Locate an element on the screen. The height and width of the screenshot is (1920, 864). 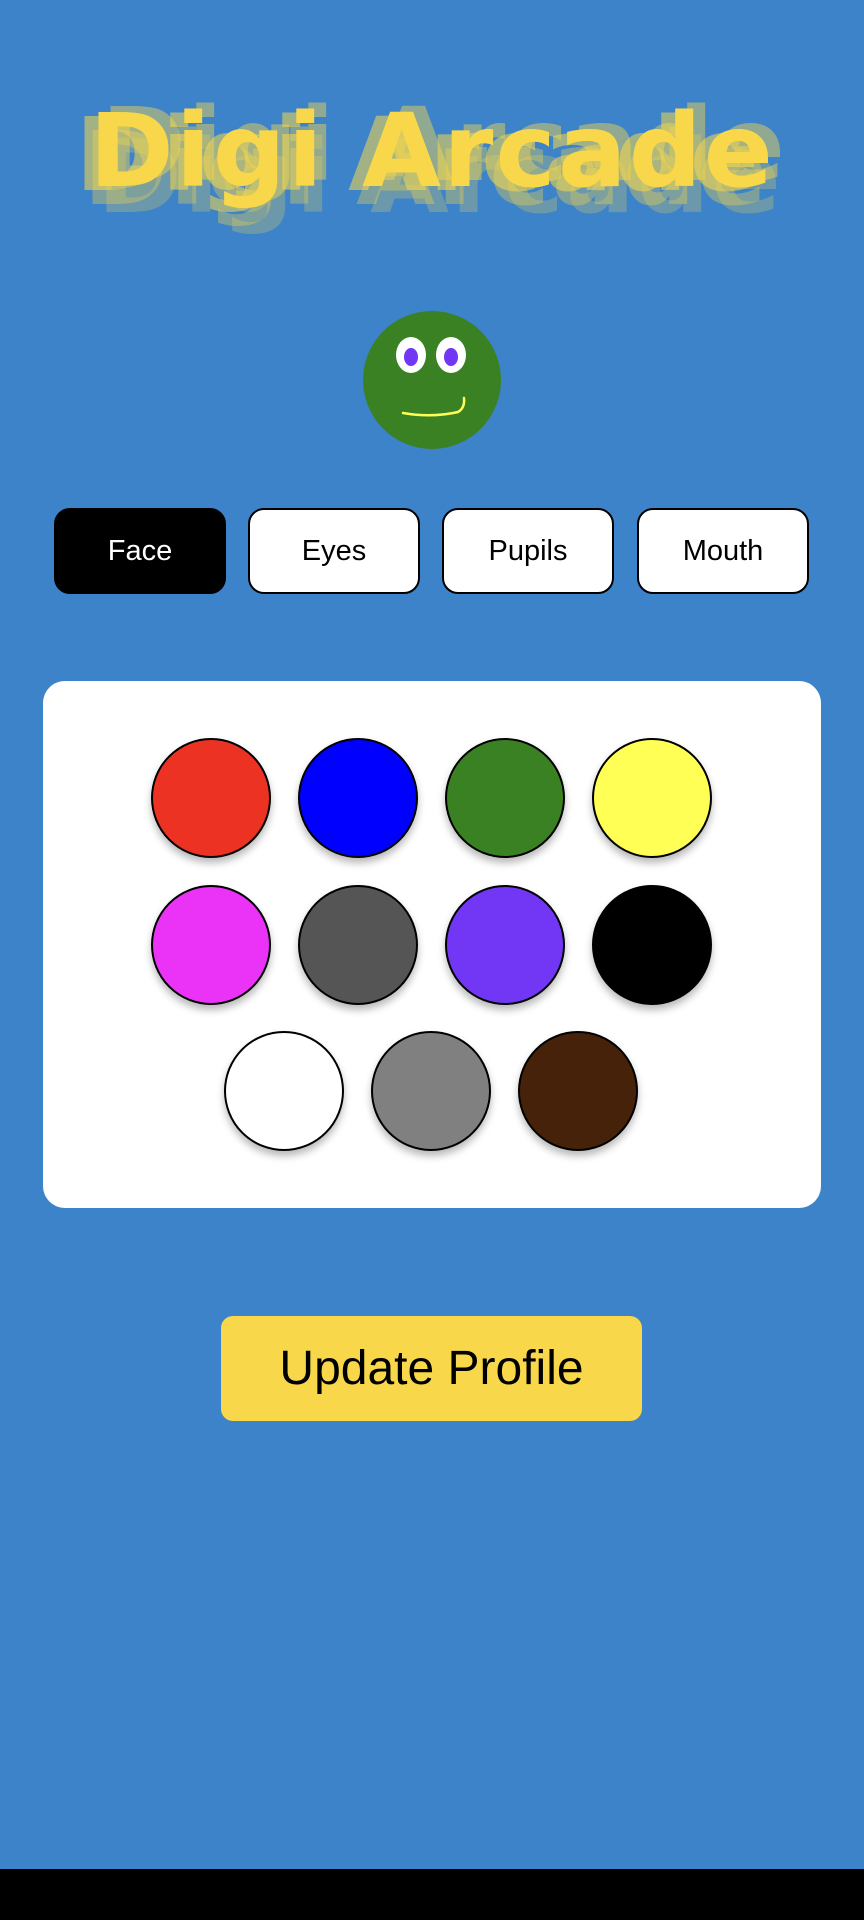
color-swatch-magenta is located at coordinates (211, 945).